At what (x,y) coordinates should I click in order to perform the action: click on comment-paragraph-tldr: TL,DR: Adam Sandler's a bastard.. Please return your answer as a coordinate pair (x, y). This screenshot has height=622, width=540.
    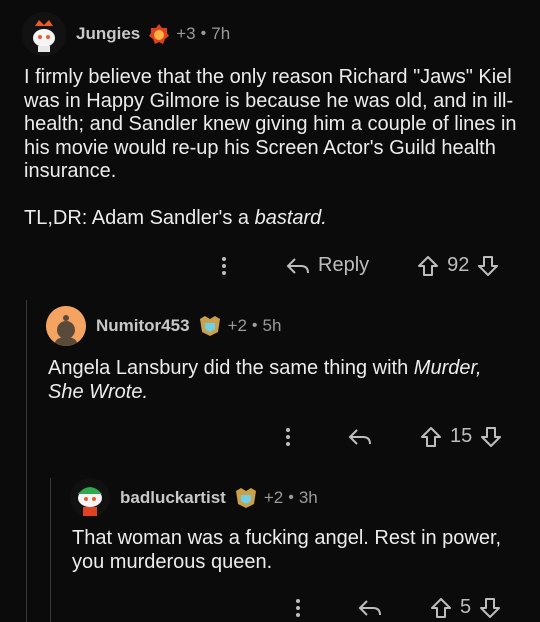
    Looking at the image, I should click on (175, 217).